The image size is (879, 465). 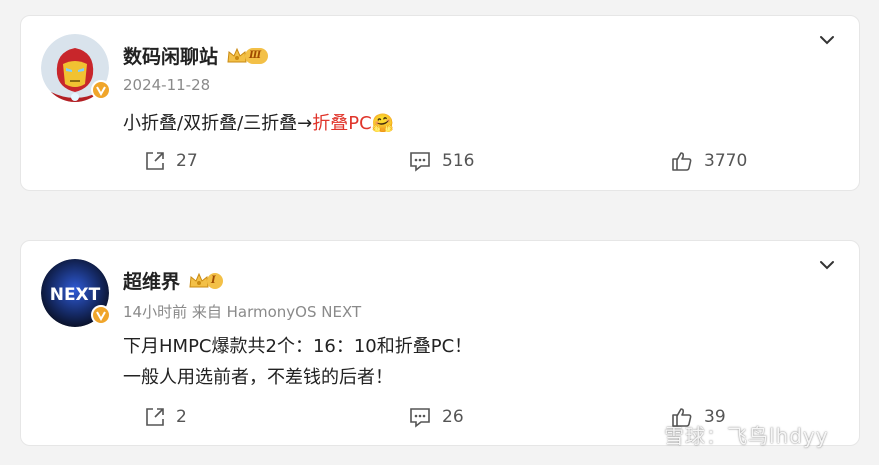 I want to click on share-count: 2, so click(x=181, y=417).